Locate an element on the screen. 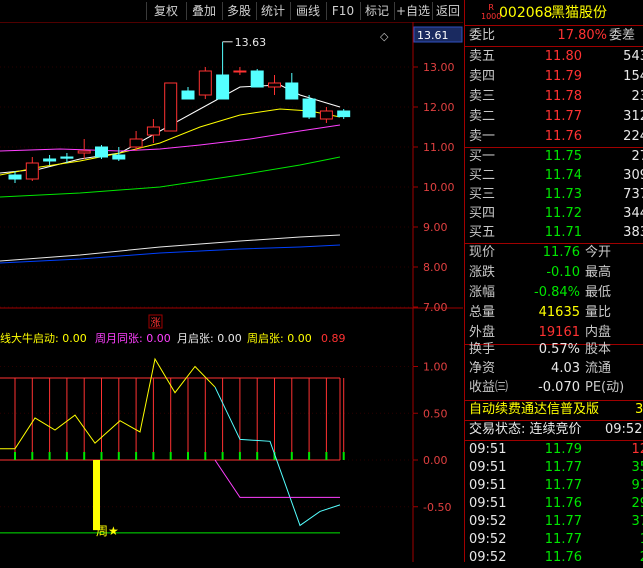  indicator-y-label: 1.00 is located at coordinates (435, 367).